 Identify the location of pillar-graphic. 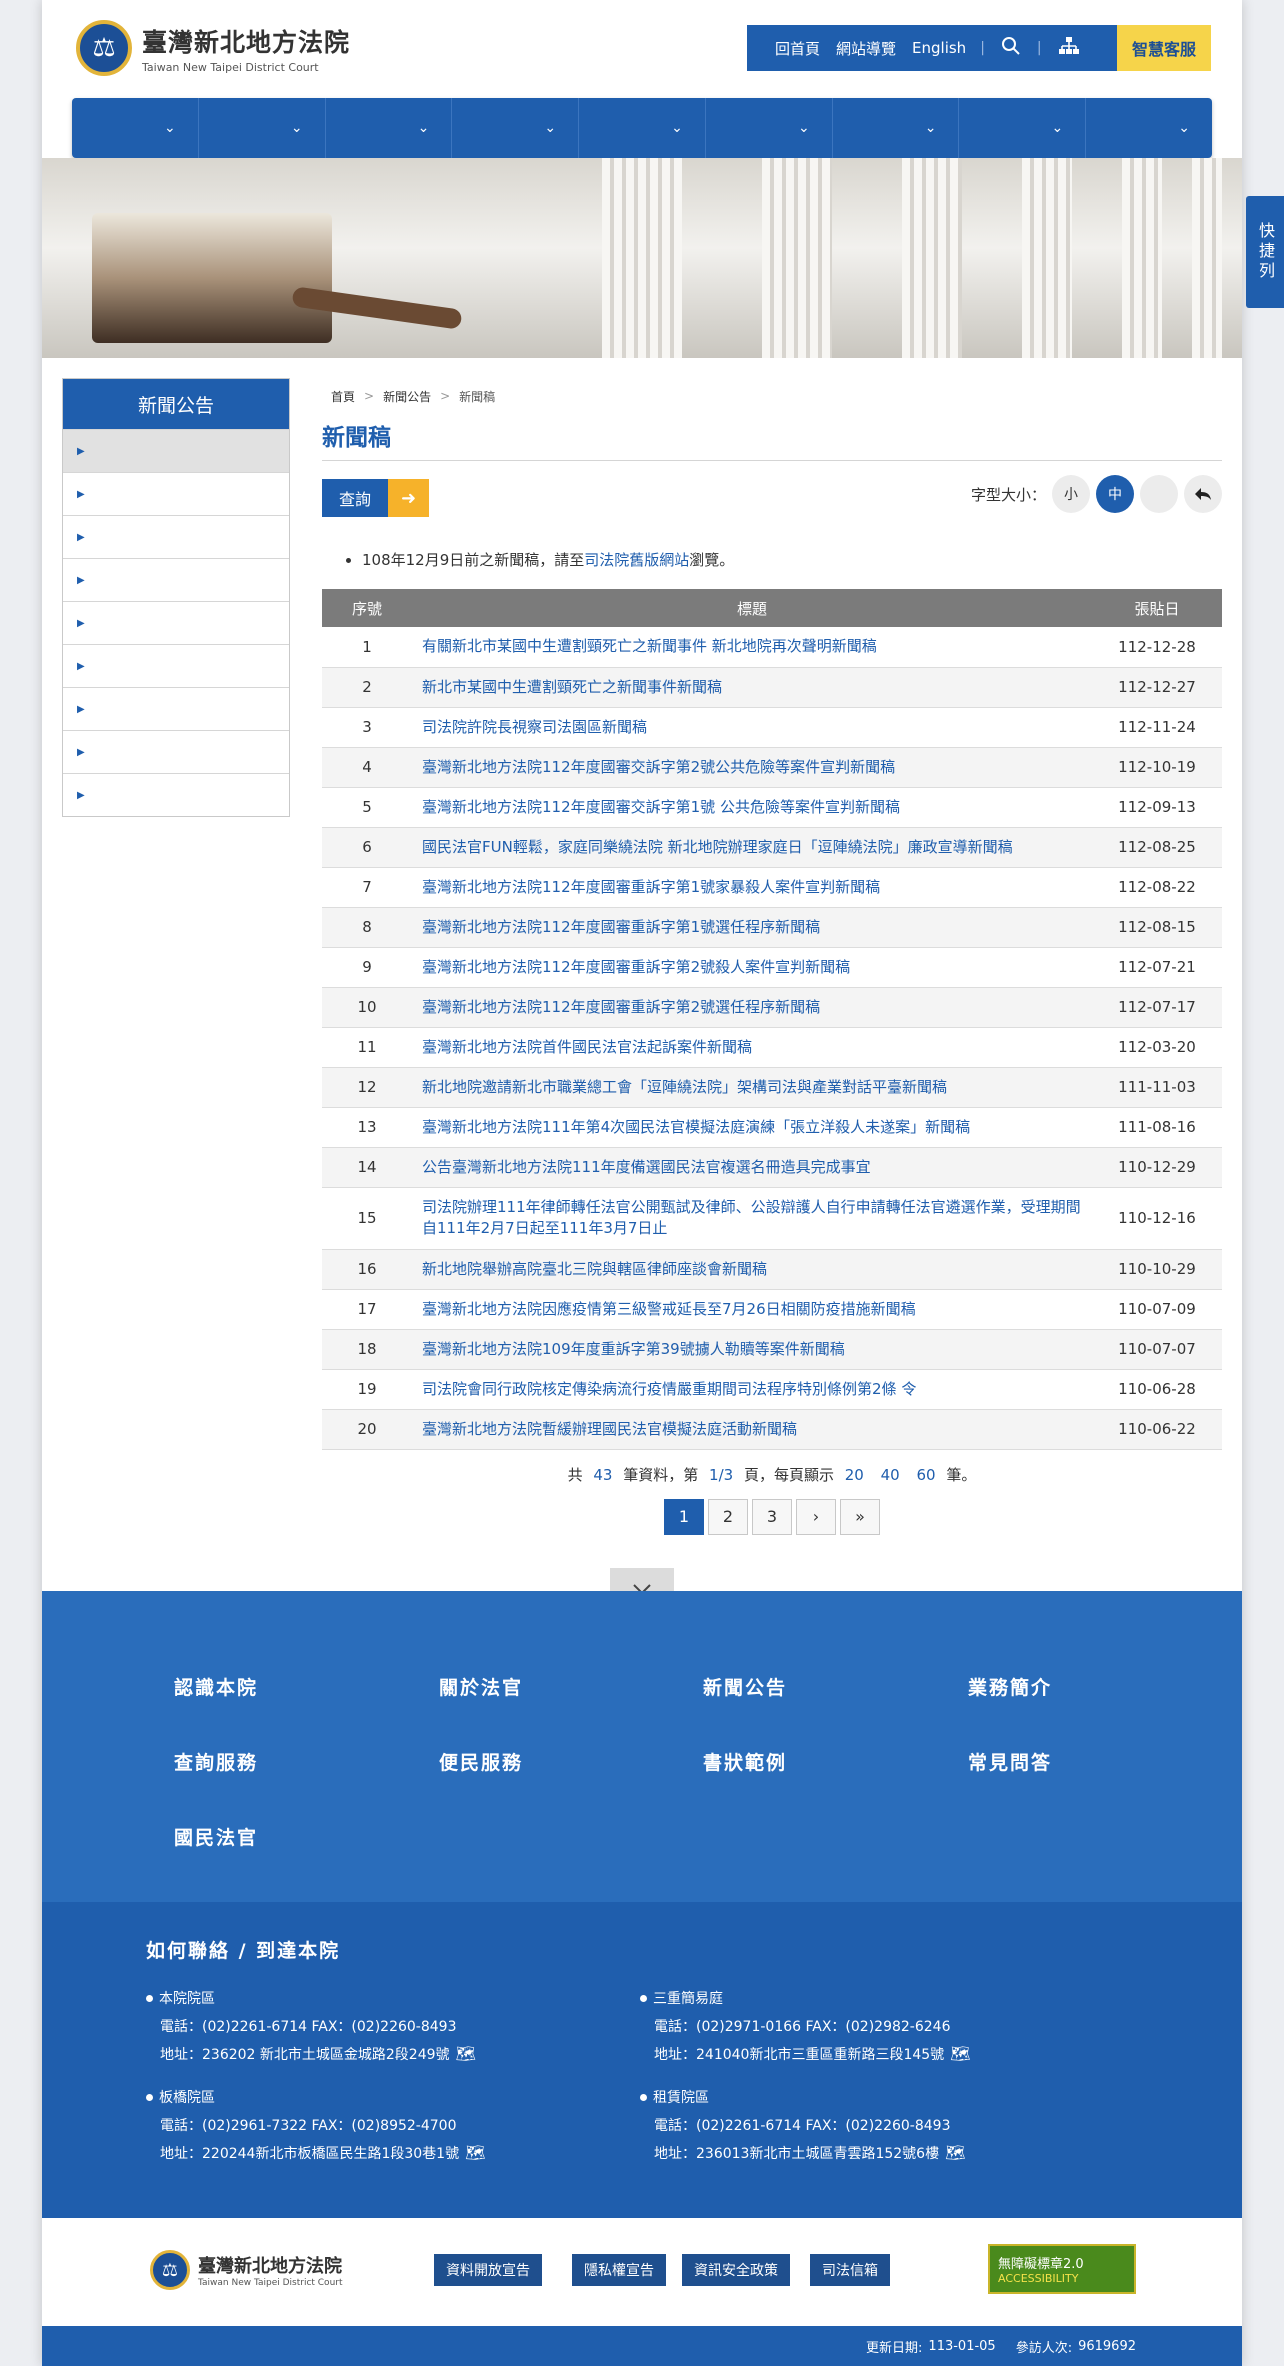
(1207, 258).